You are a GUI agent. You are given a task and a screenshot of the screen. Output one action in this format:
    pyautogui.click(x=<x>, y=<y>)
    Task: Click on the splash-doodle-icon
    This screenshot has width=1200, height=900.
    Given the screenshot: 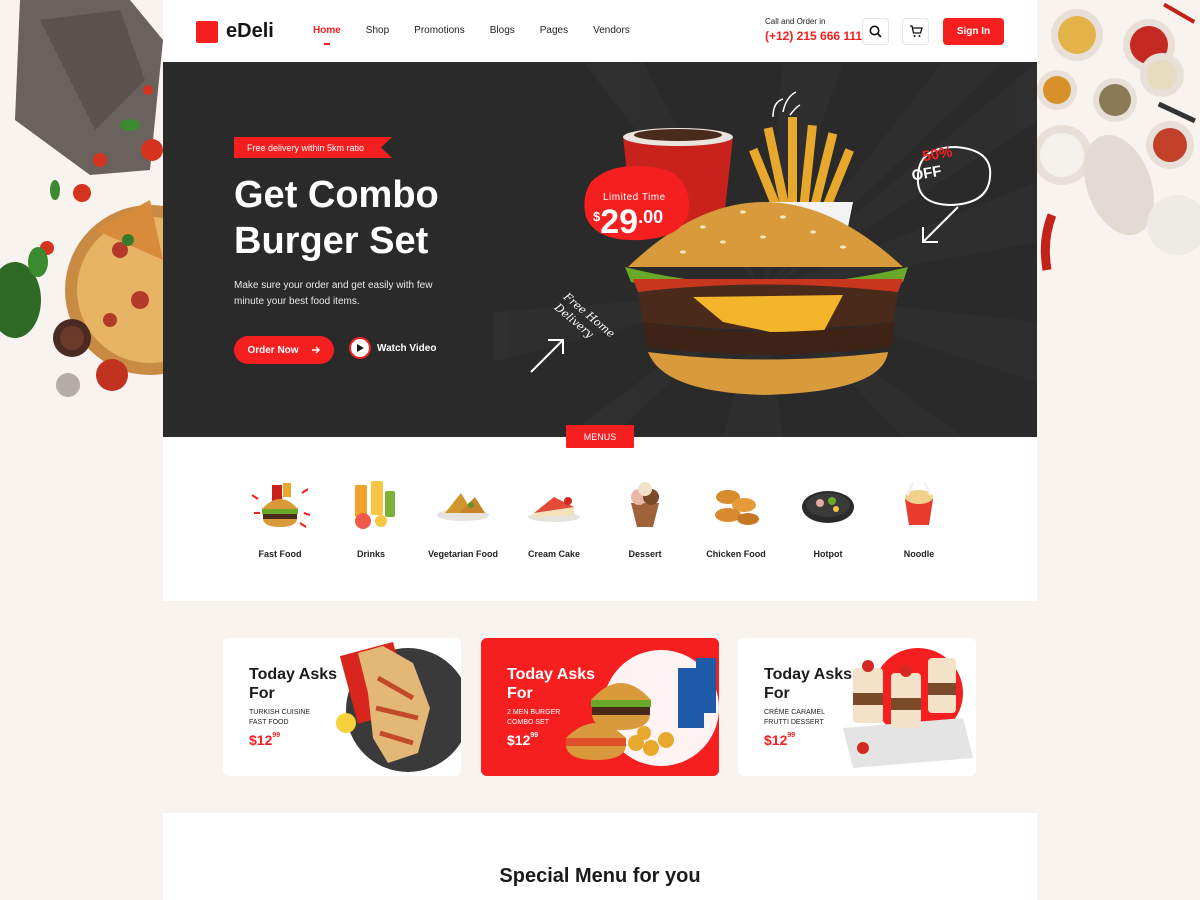 What is the action you would take?
    pyautogui.click(x=786, y=104)
    